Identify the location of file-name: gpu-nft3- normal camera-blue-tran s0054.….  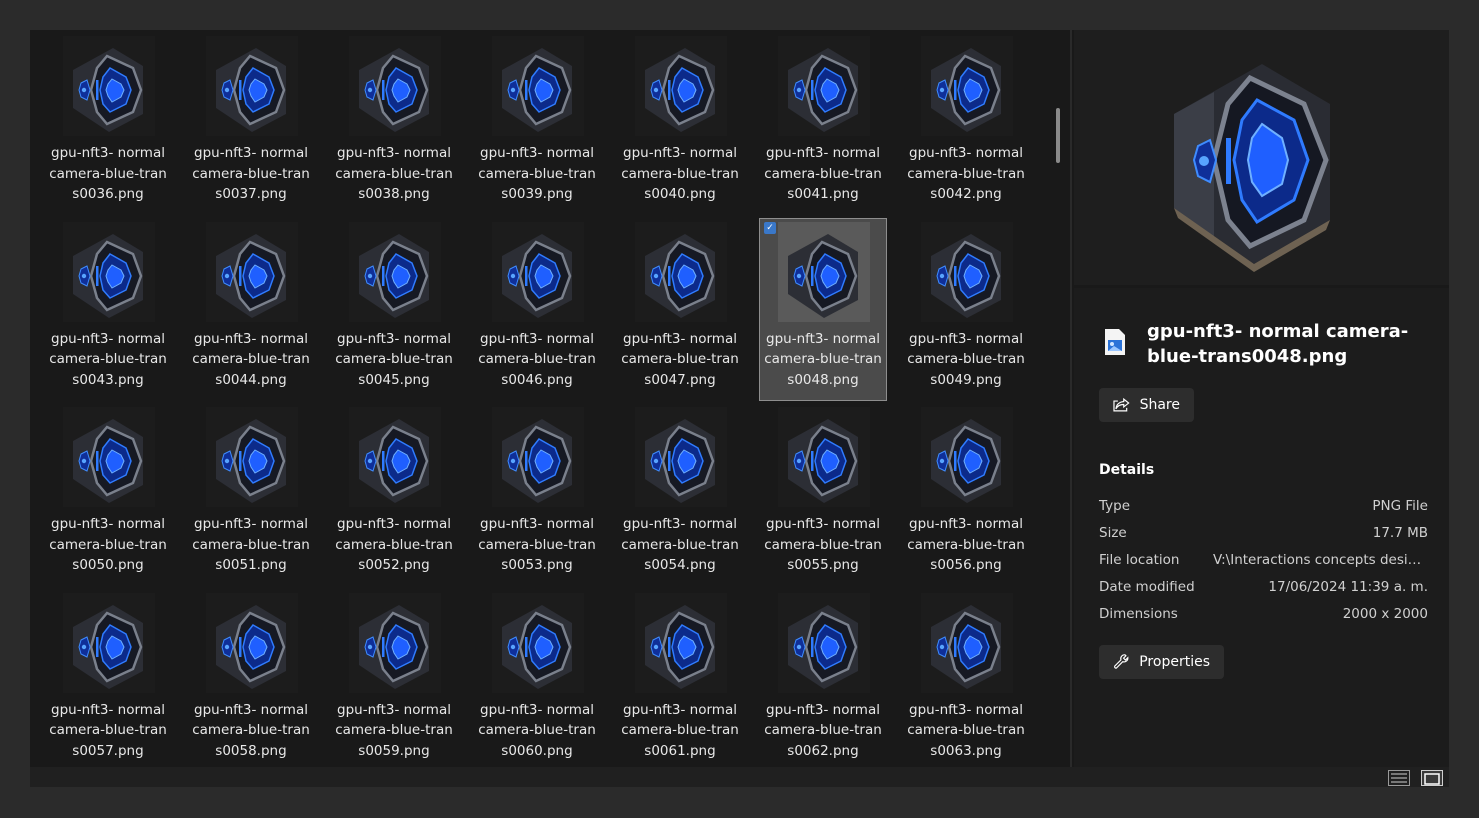
(680, 544).